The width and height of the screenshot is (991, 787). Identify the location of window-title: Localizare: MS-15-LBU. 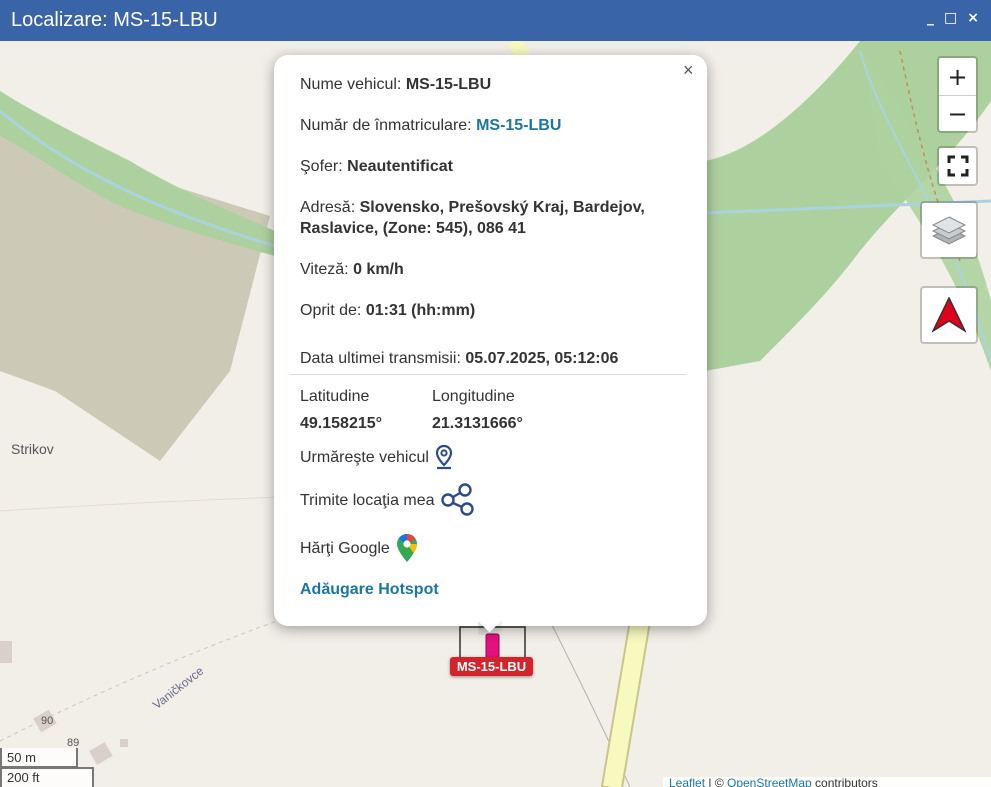
(114, 20).